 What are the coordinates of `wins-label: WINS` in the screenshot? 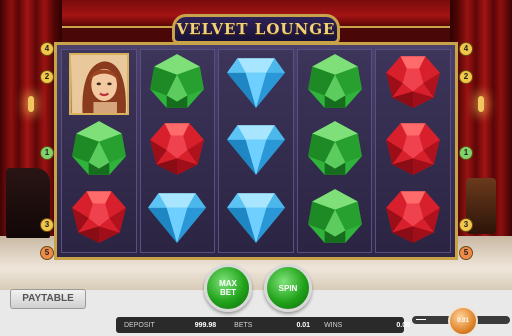 It's located at (333, 325).